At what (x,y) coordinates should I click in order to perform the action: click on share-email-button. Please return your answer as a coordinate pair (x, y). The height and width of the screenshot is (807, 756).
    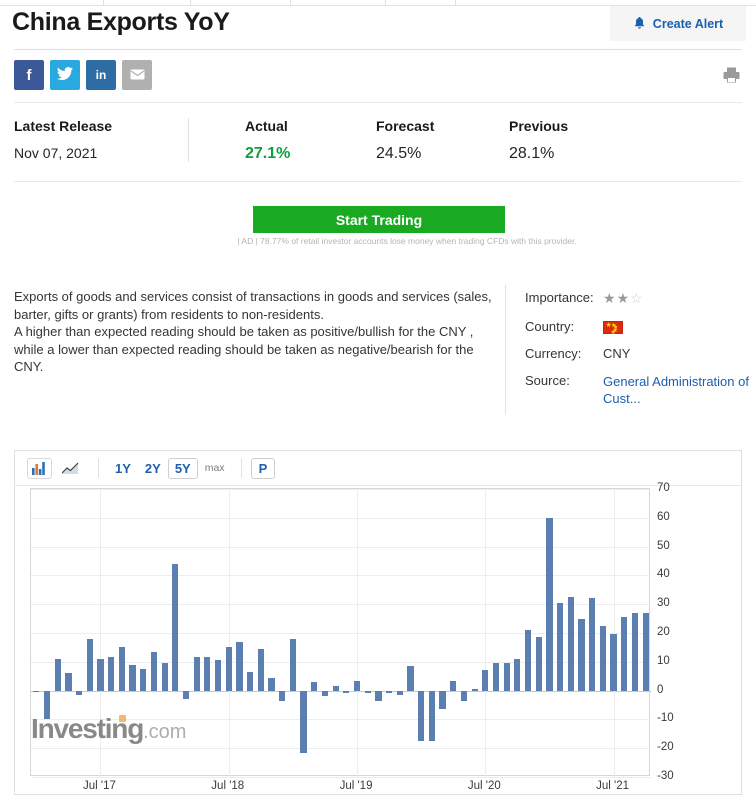
    Looking at the image, I should click on (137, 75).